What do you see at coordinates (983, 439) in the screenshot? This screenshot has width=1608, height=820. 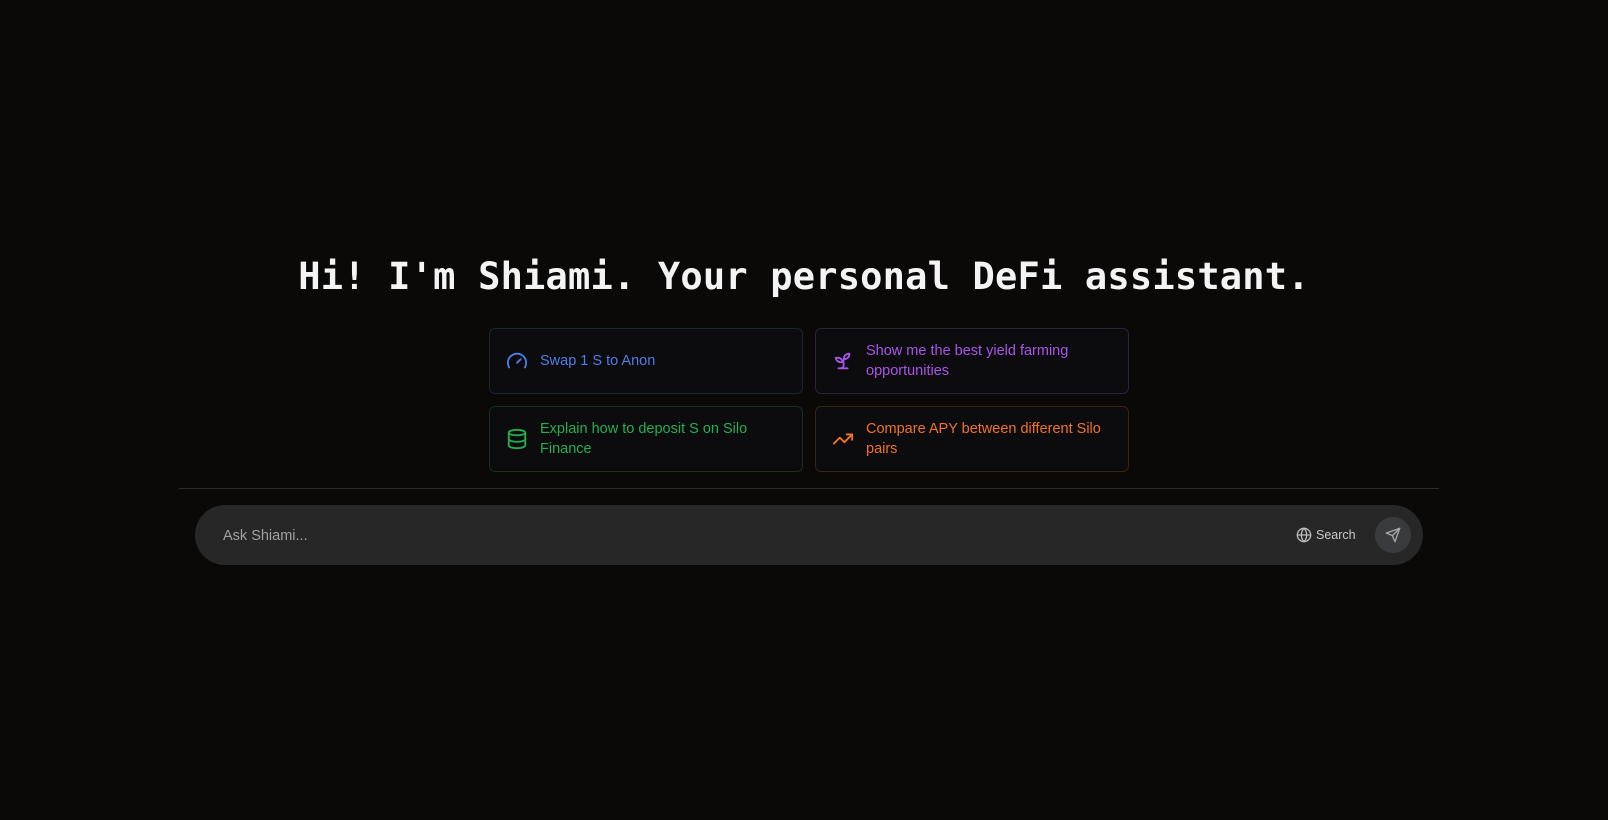 I see `suggestion-label: Compare APY between different Silo pairs` at bounding box center [983, 439].